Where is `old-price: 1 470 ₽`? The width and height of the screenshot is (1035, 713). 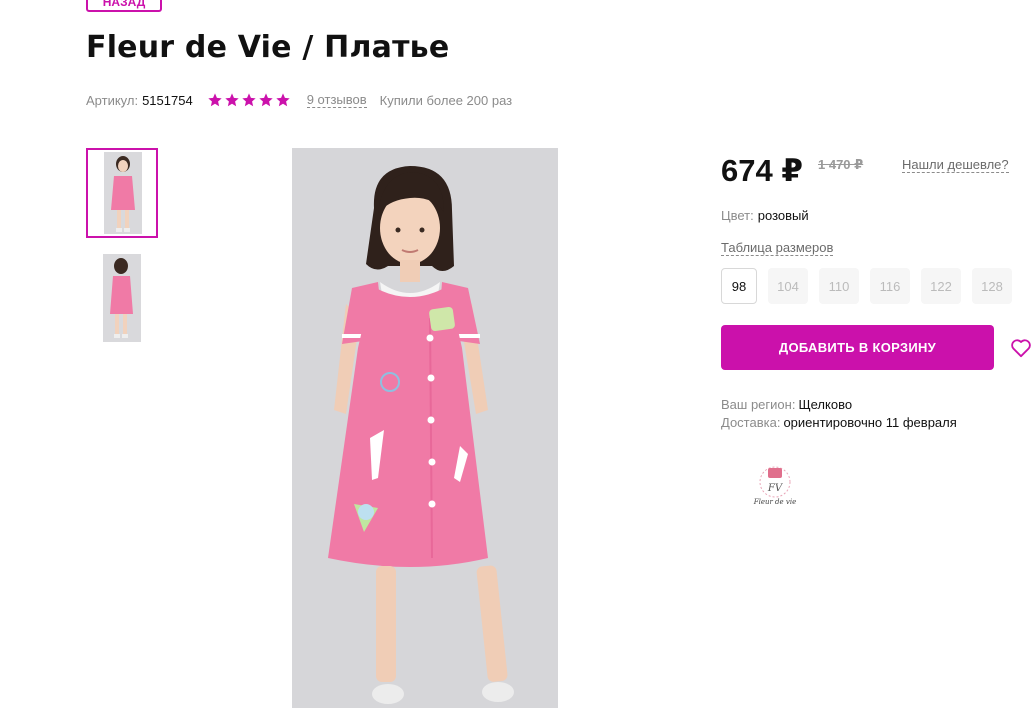
old-price: 1 470 ₽ is located at coordinates (841, 164).